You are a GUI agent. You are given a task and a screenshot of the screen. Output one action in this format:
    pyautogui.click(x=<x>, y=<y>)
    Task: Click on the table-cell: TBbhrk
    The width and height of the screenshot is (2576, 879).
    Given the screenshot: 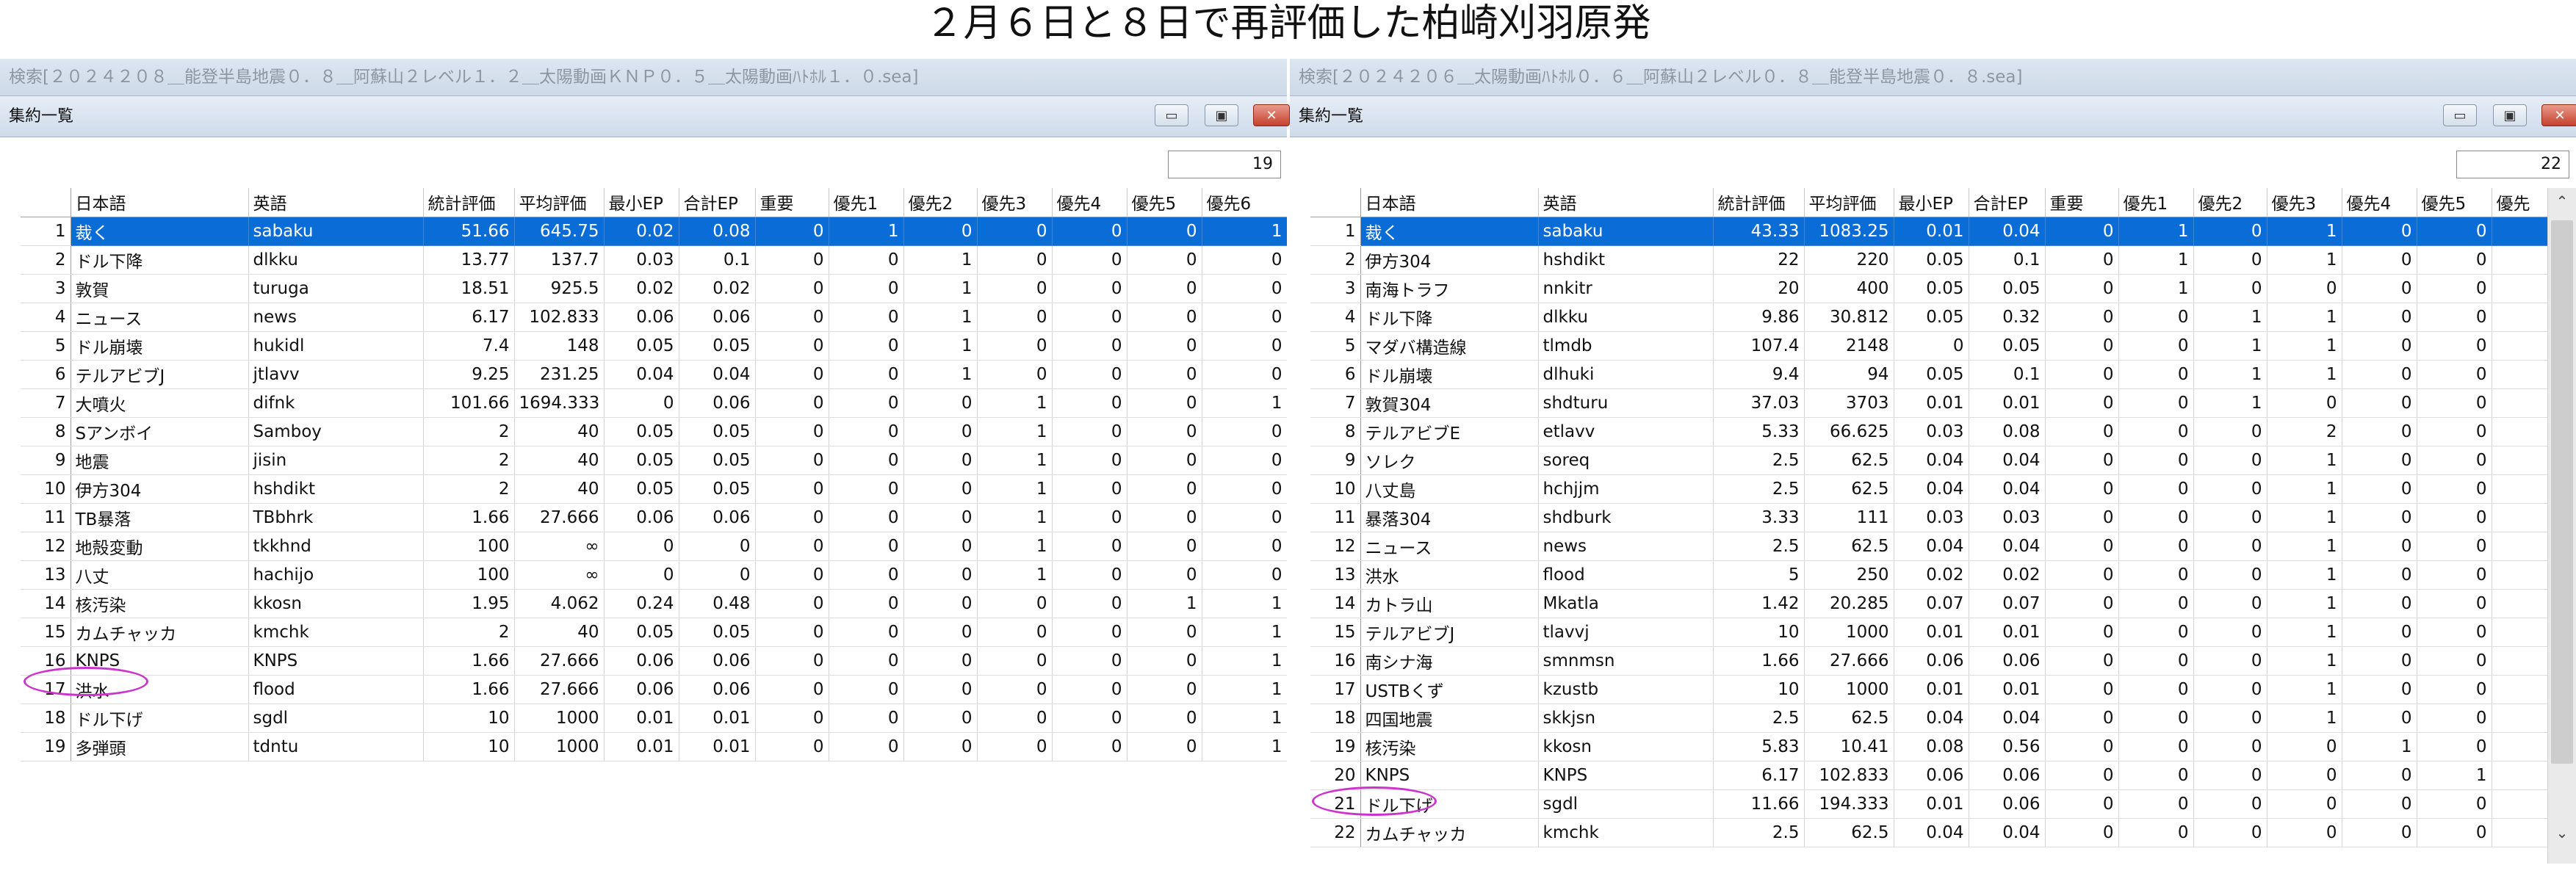 What is the action you would take?
    pyautogui.click(x=336, y=517)
    